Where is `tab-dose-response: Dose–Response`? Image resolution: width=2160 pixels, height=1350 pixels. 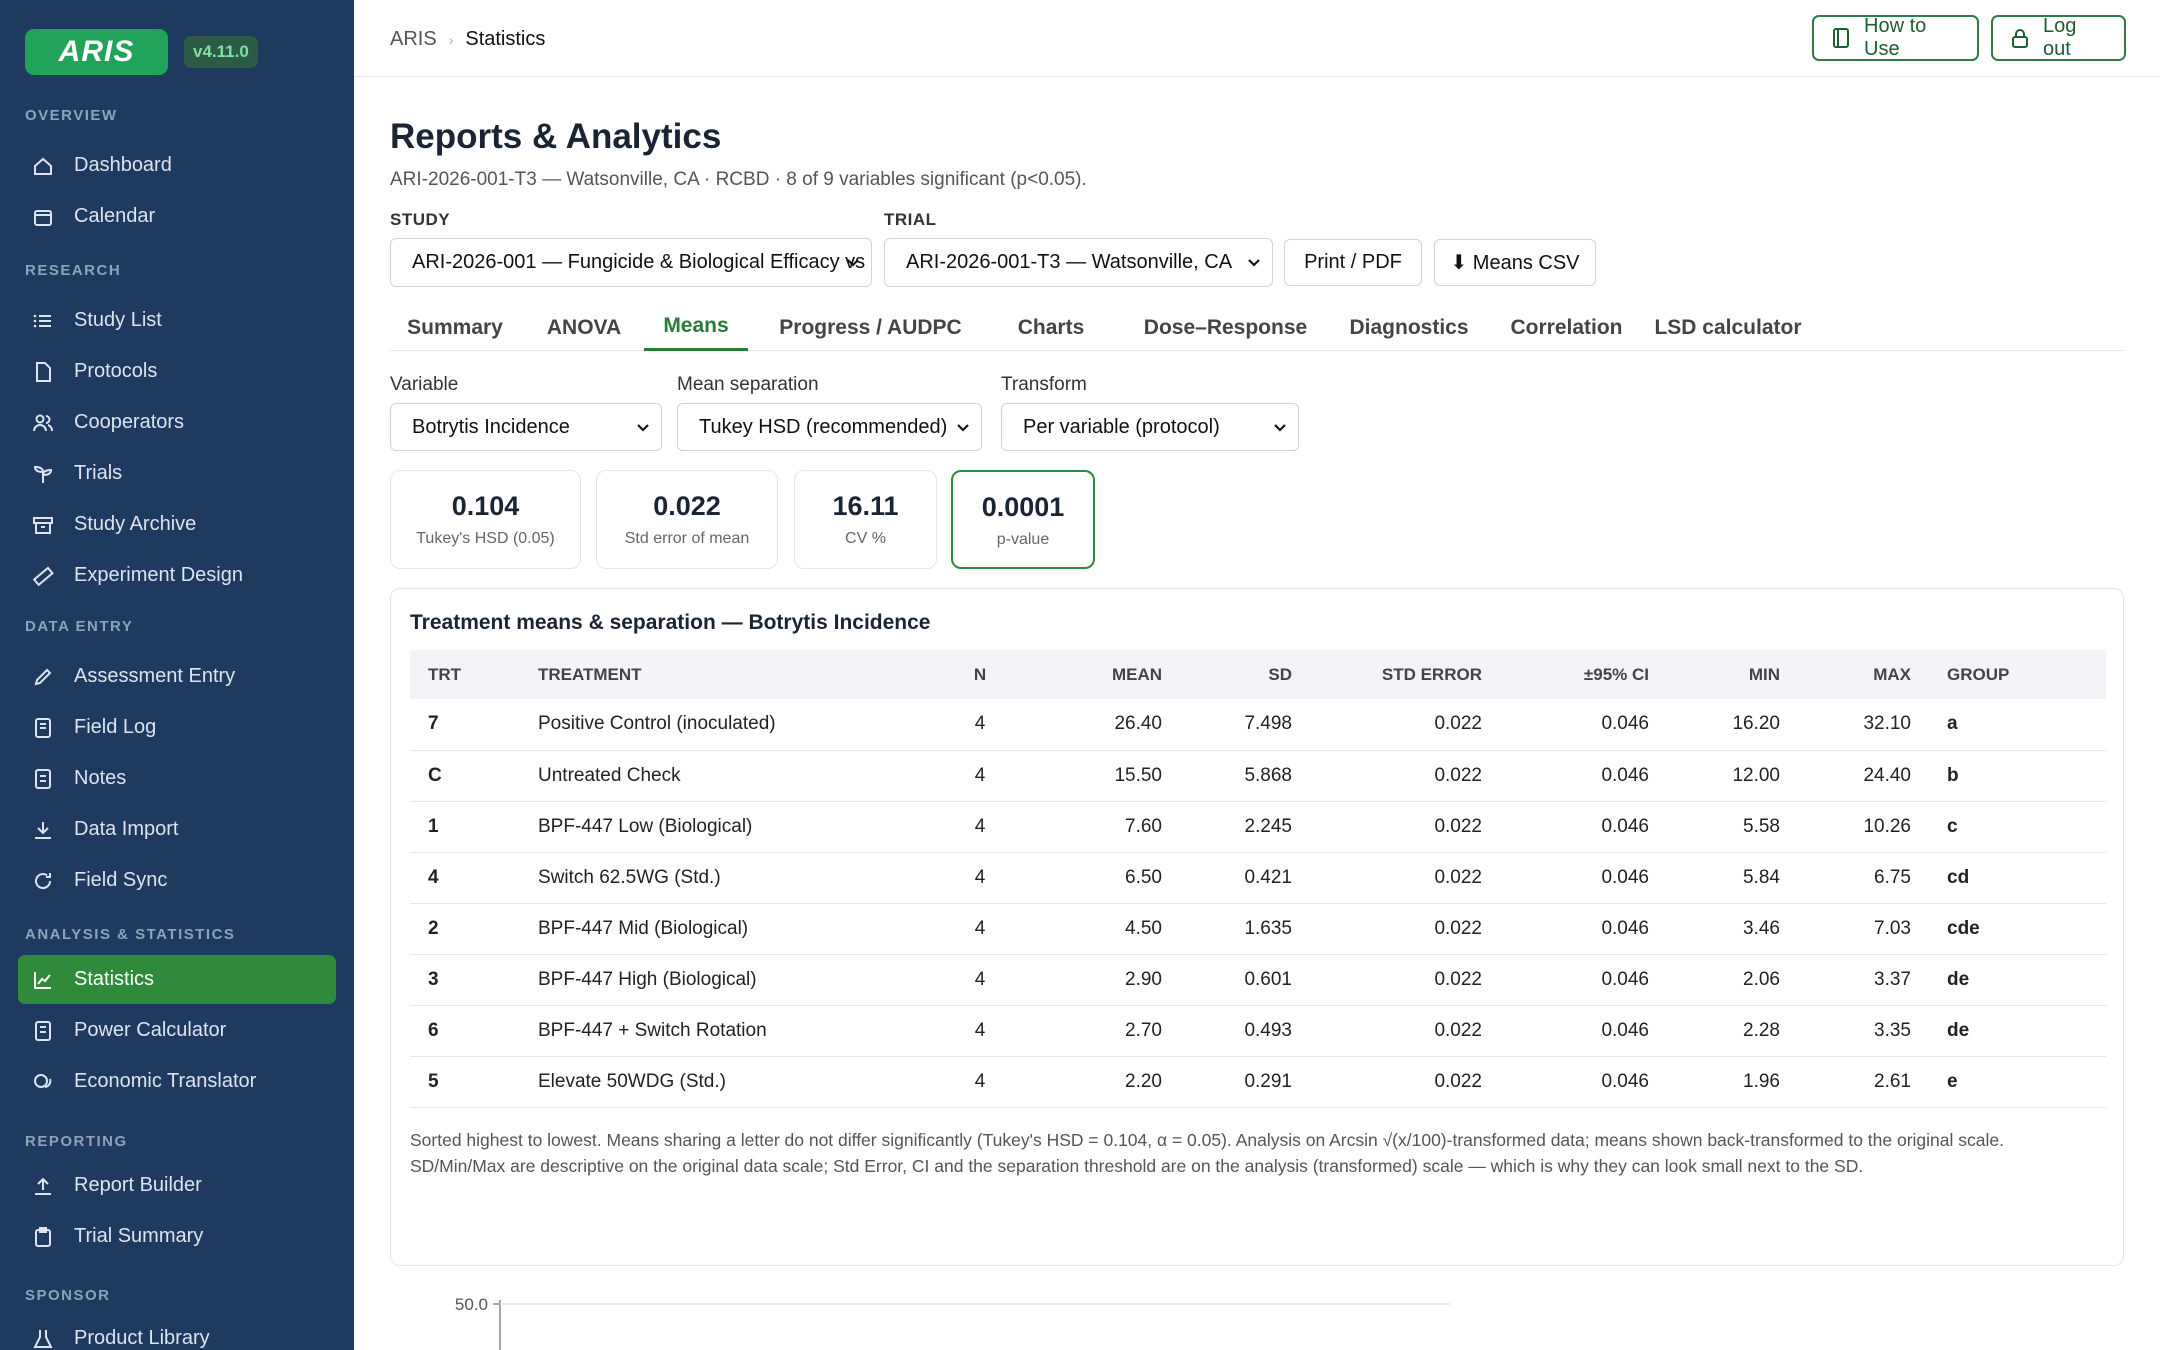
tab-dose-response: Dose–Response is located at coordinates (1225, 327).